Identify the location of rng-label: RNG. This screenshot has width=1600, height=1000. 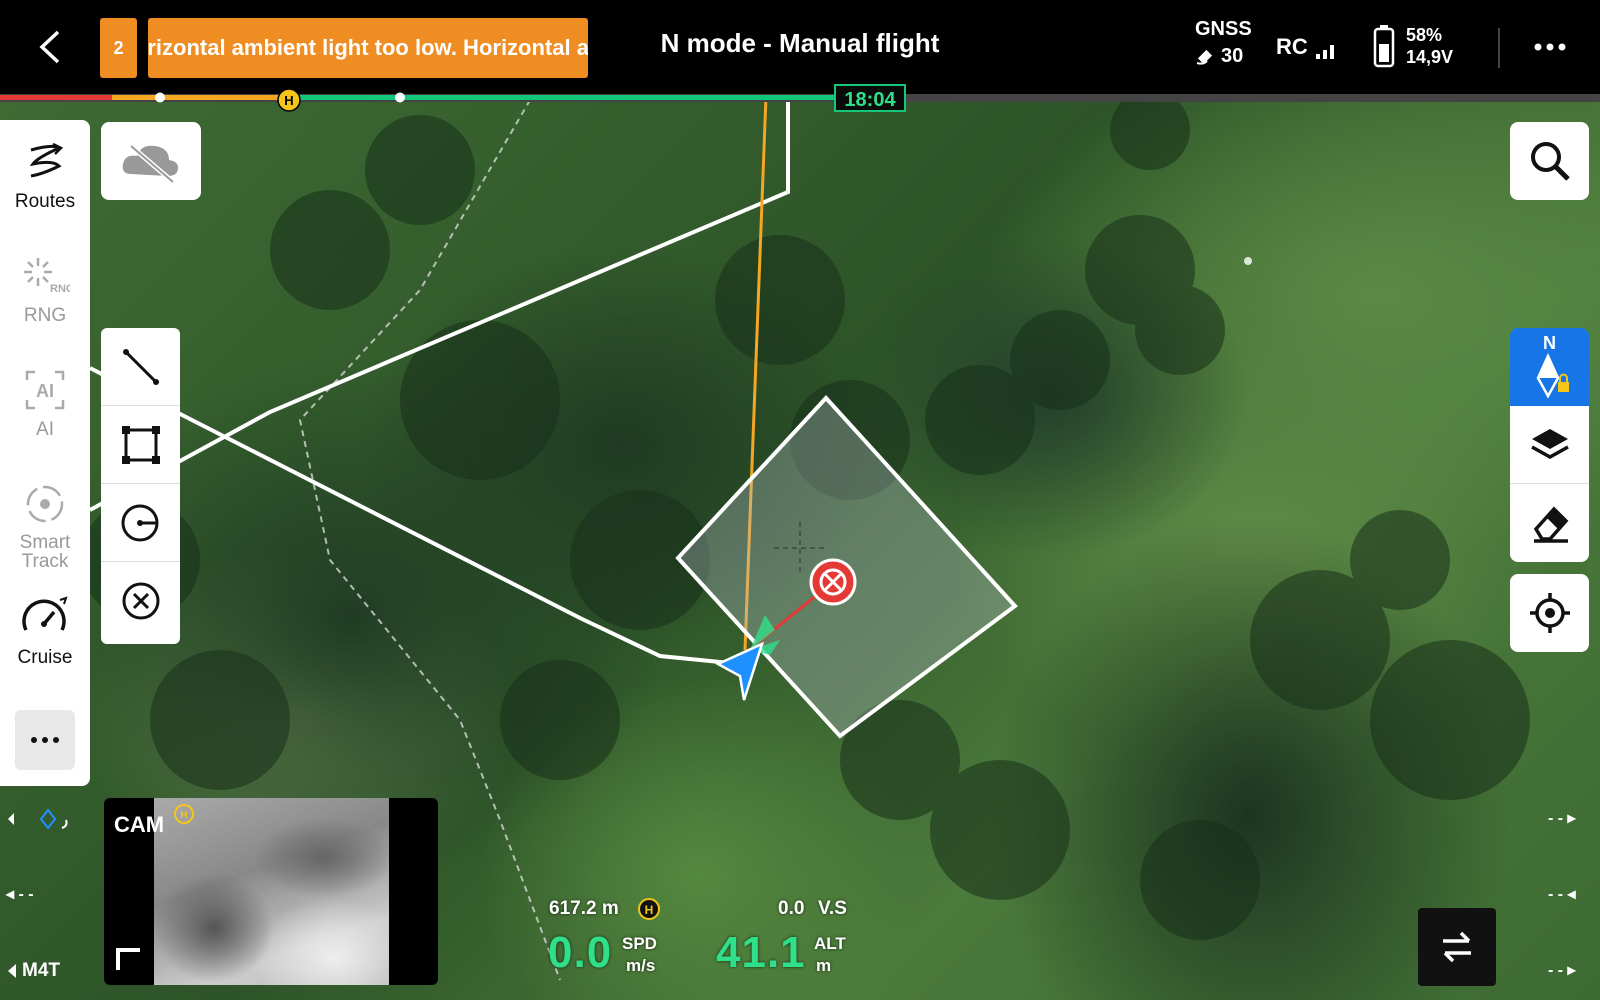
(45, 315).